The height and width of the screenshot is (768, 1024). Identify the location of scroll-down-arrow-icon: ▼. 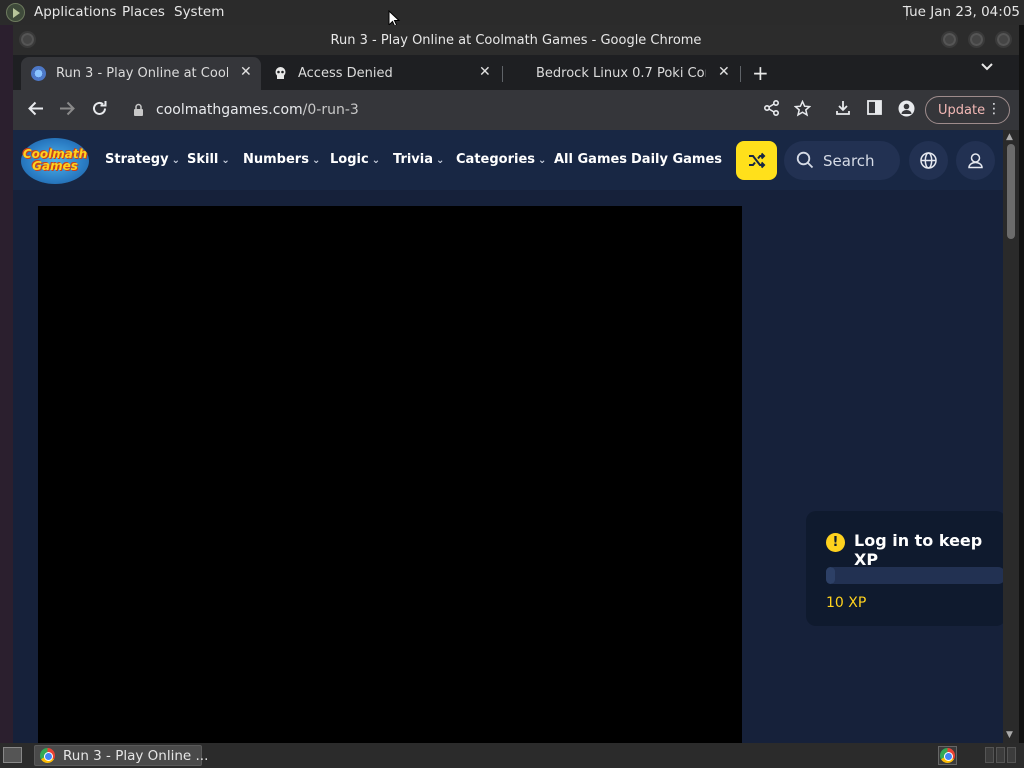
(1009, 735).